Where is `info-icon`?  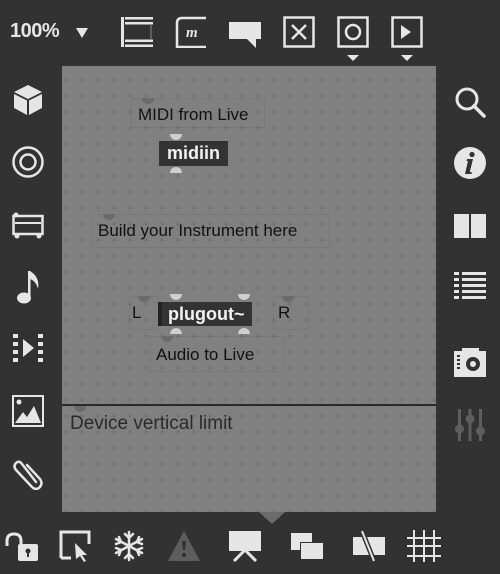 info-icon is located at coordinates (470, 163).